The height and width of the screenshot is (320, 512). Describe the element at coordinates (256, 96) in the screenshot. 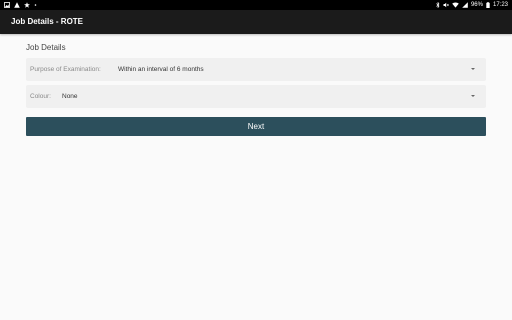

I see `colour-dropdown: Colour: None` at that location.